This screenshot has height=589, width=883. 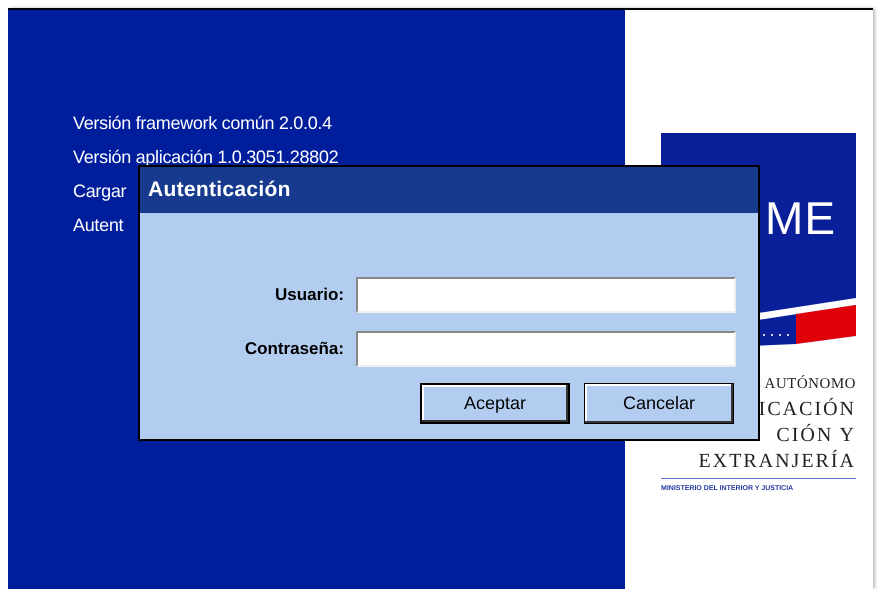 What do you see at coordinates (776, 461) in the screenshot?
I see `logo-caption: EXTRANJERÍA` at bounding box center [776, 461].